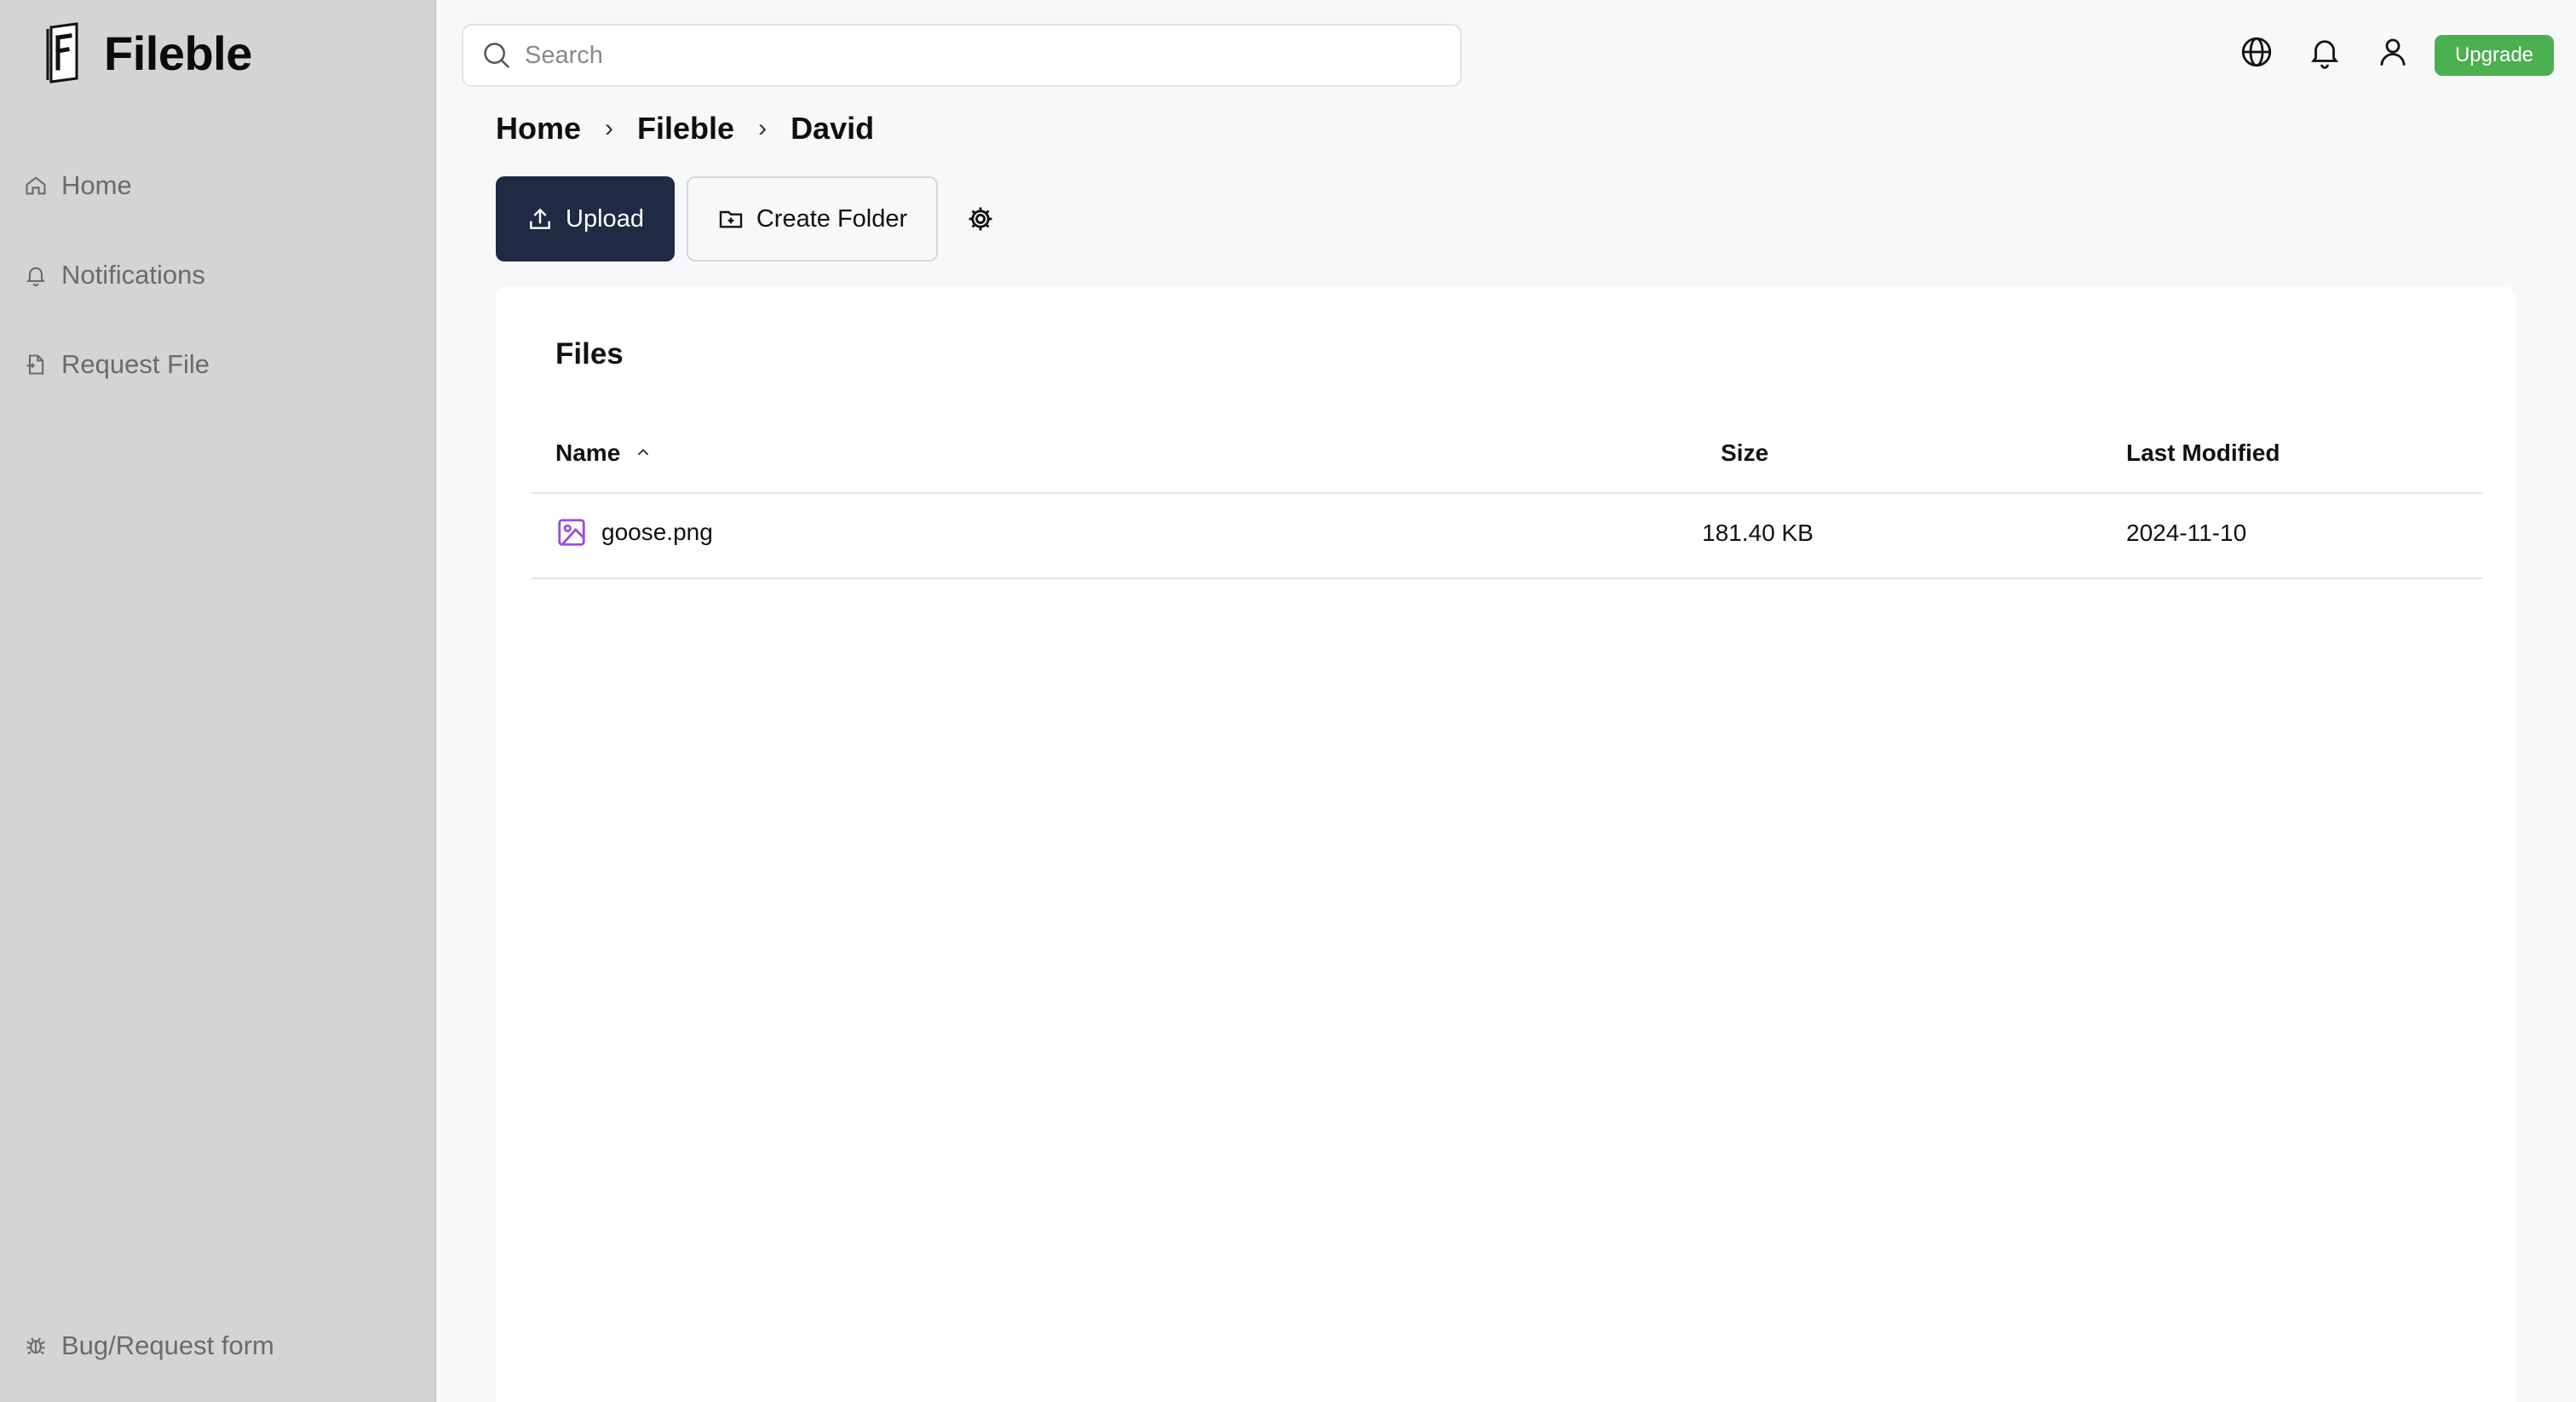 Image resolution: width=2576 pixels, height=1402 pixels. I want to click on breadcrumb-item-david: David, so click(833, 129).